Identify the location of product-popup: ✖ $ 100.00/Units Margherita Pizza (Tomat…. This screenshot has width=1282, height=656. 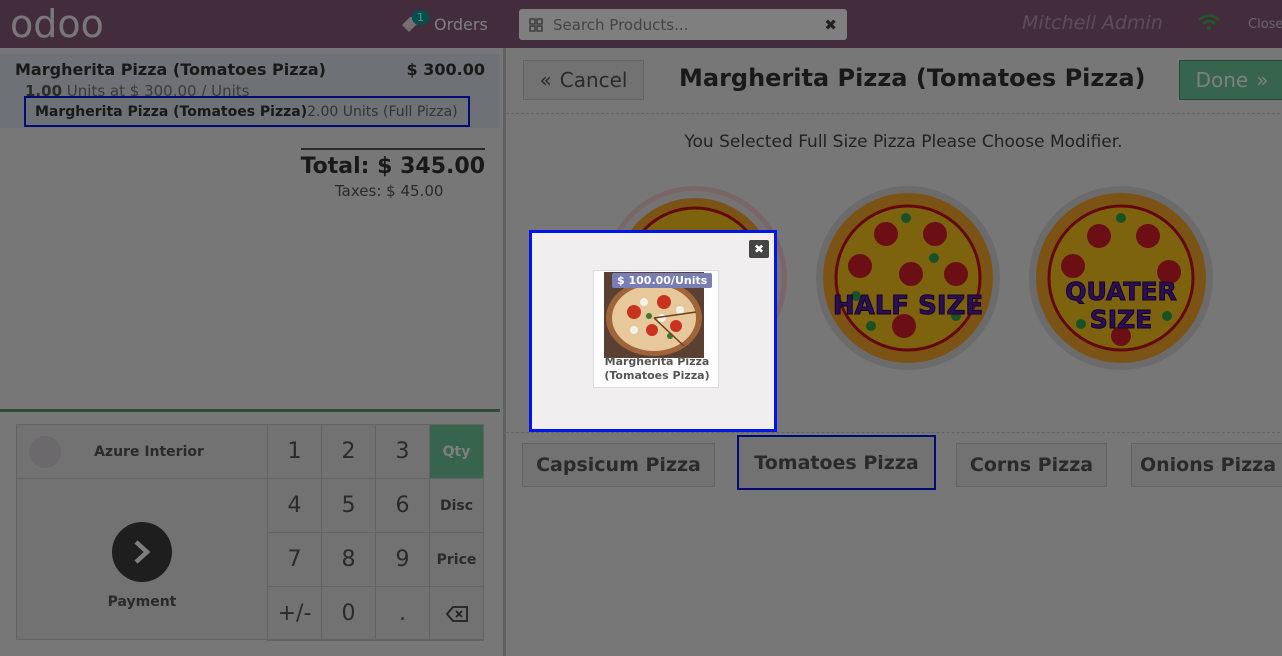
(653, 331).